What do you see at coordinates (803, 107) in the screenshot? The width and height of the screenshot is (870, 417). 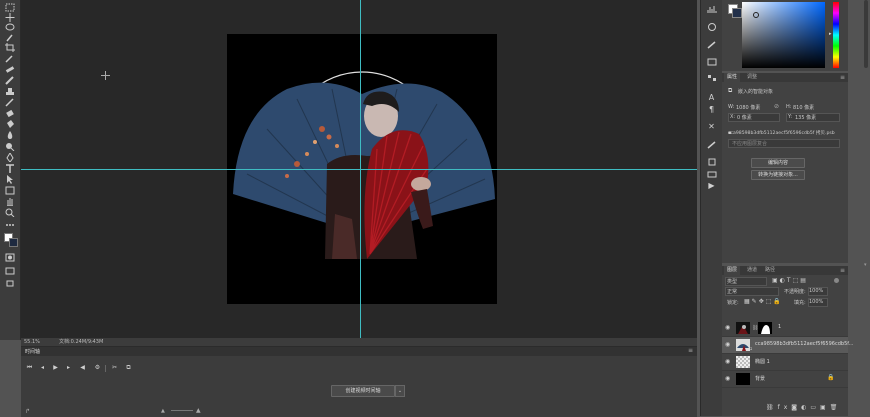 I see `height-value: 810 像素` at bounding box center [803, 107].